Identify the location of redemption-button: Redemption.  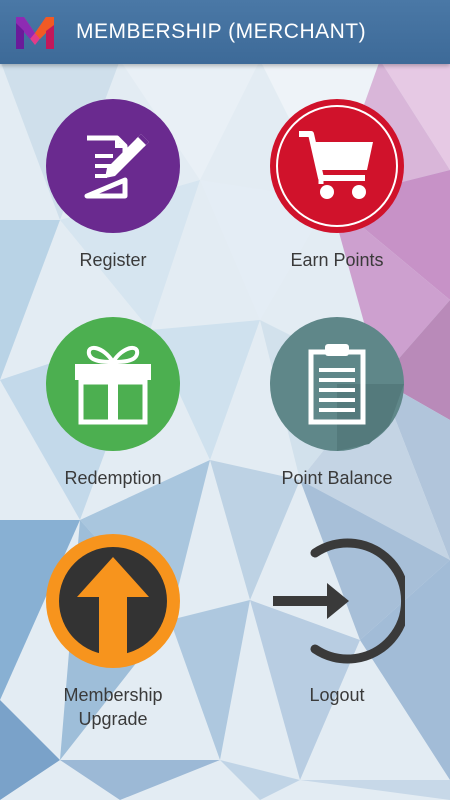
(113, 403).